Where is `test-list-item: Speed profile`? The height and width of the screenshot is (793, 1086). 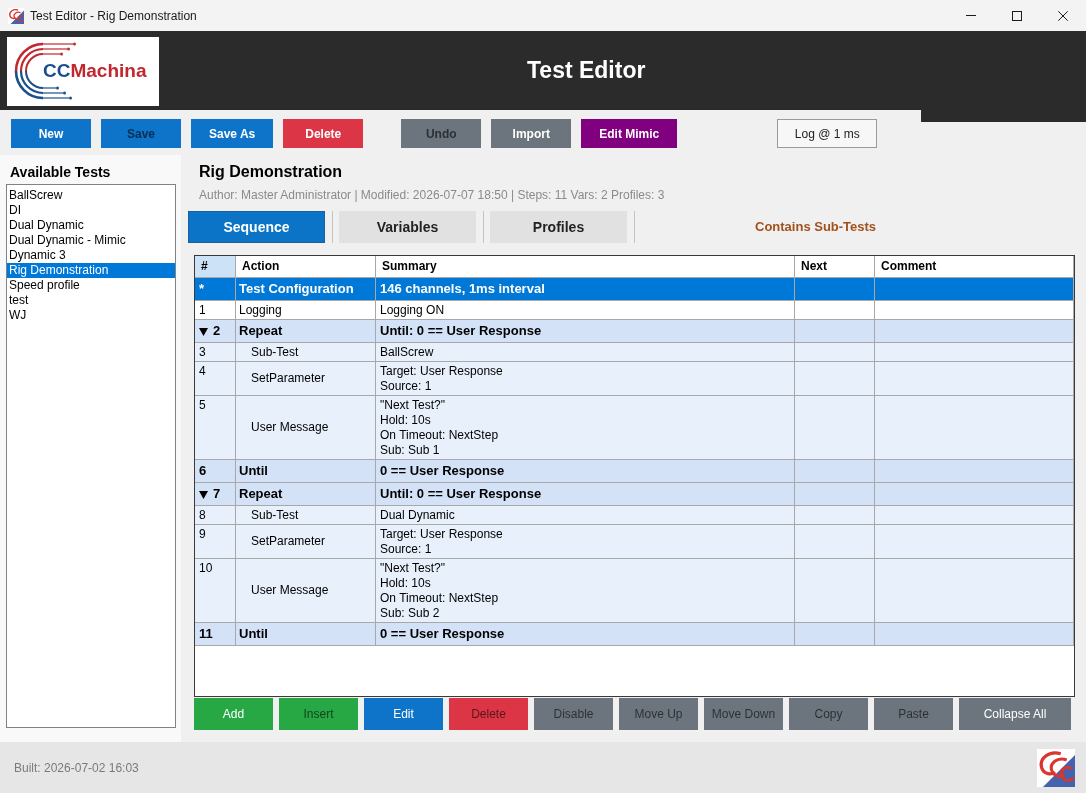 test-list-item: Speed profile is located at coordinates (91, 285).